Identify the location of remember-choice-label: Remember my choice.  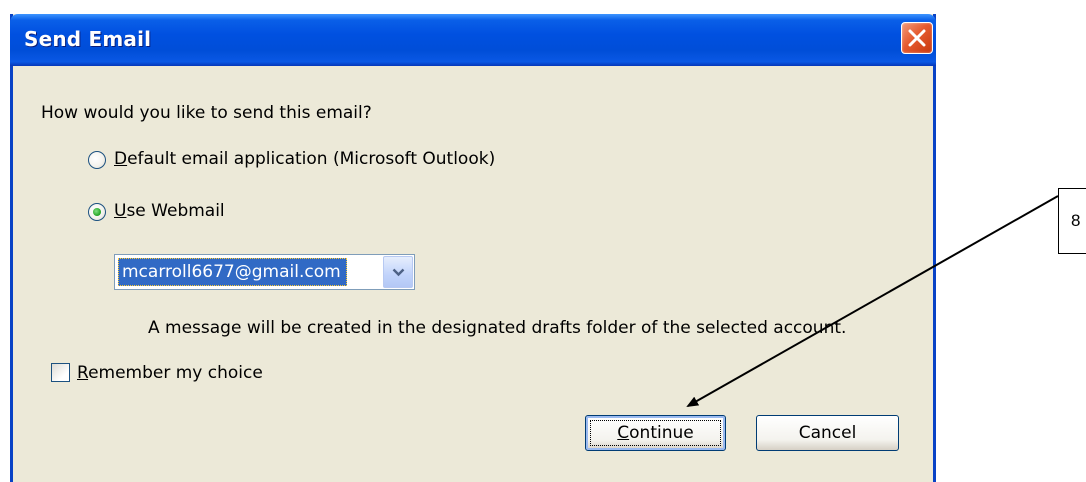
(170, 373).